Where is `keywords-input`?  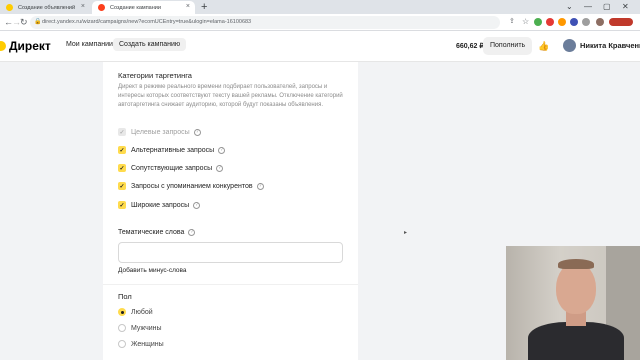 keywords-input is located at coordinates (230, 252).